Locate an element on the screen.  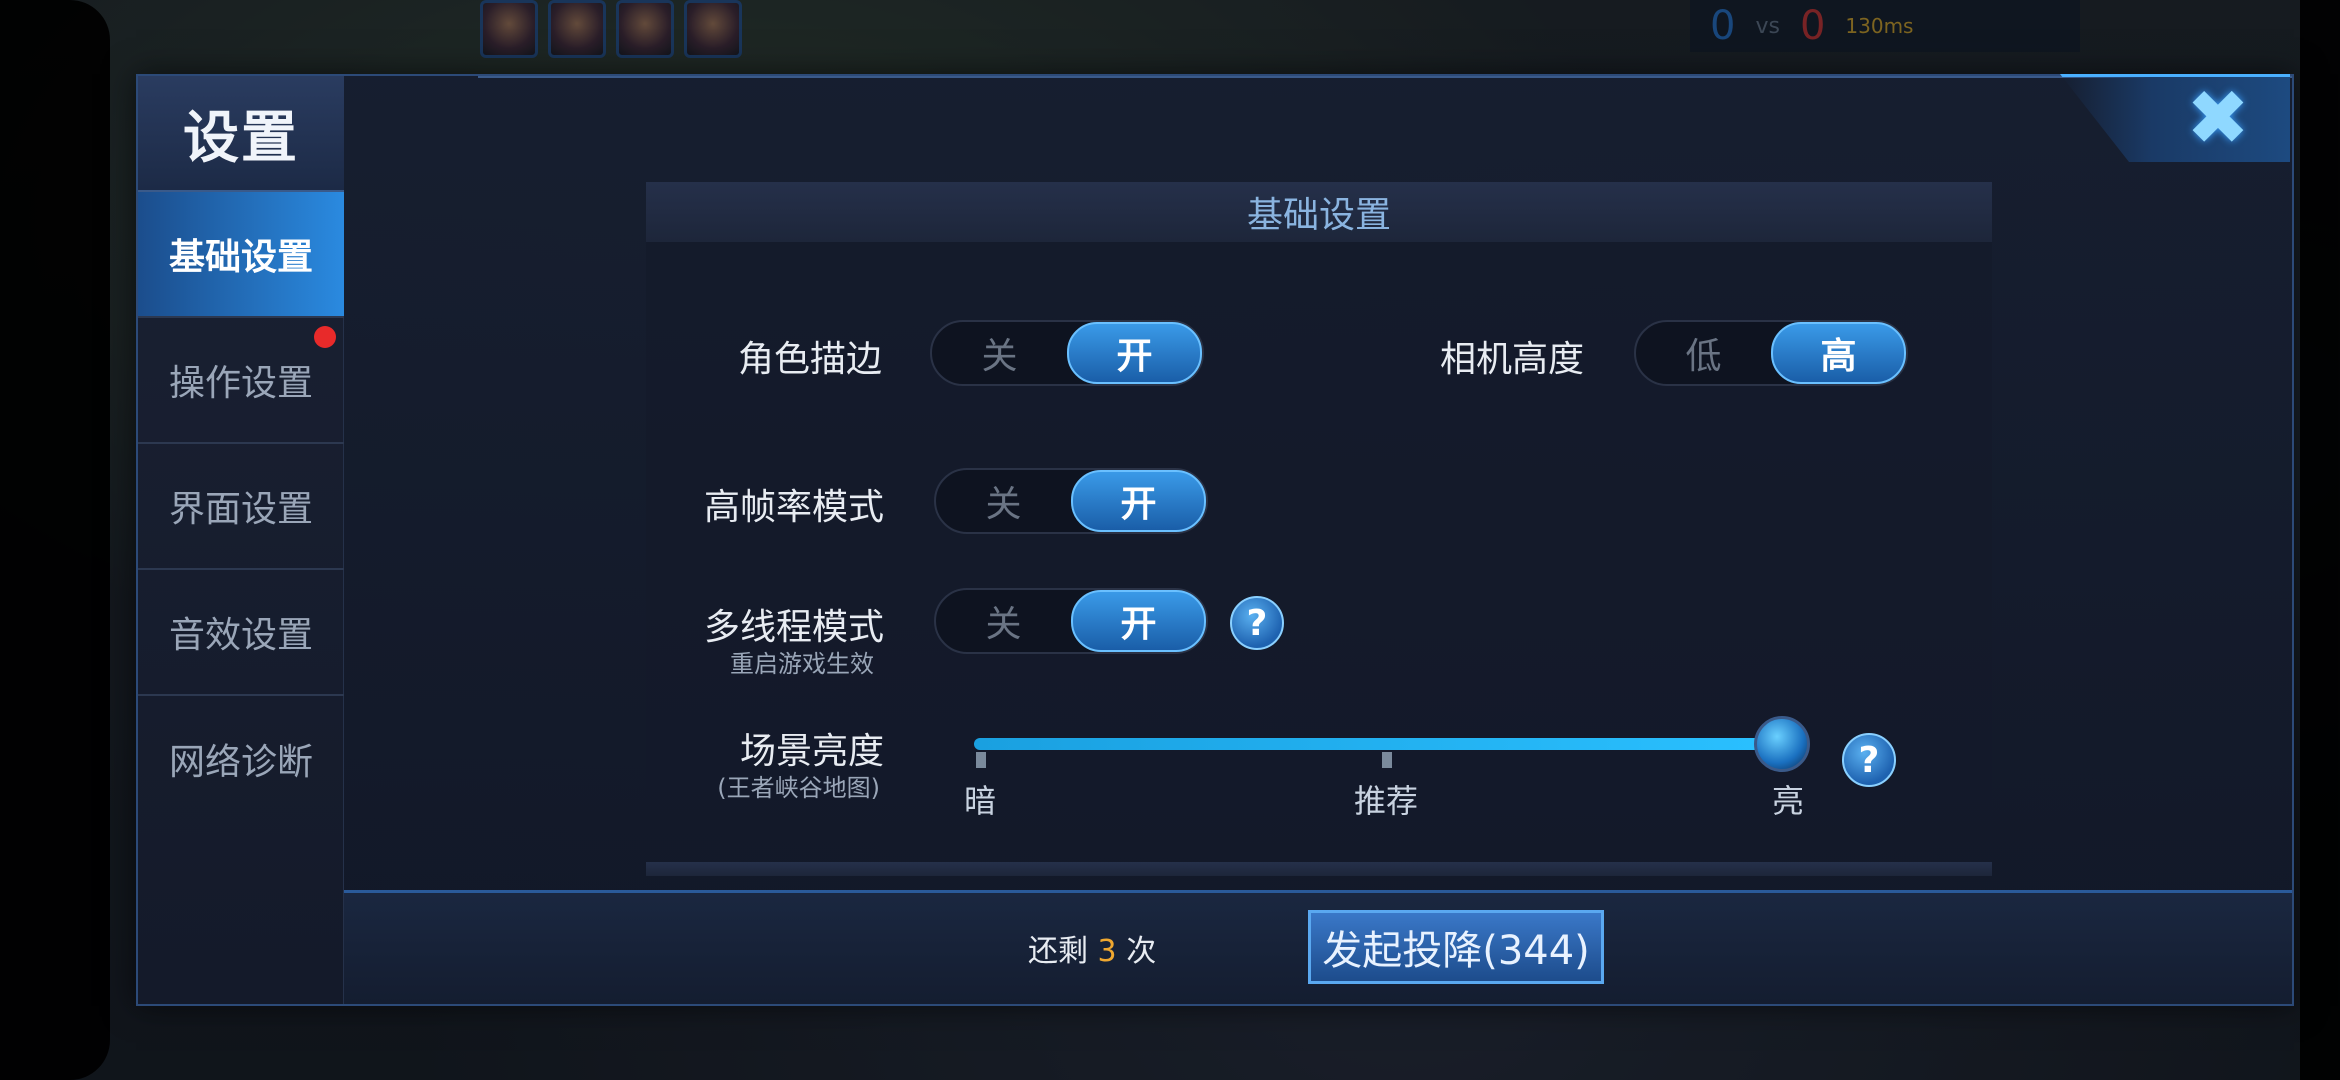
sidebar-item-network: 网络诊断 is located at coordinates (241, 759).